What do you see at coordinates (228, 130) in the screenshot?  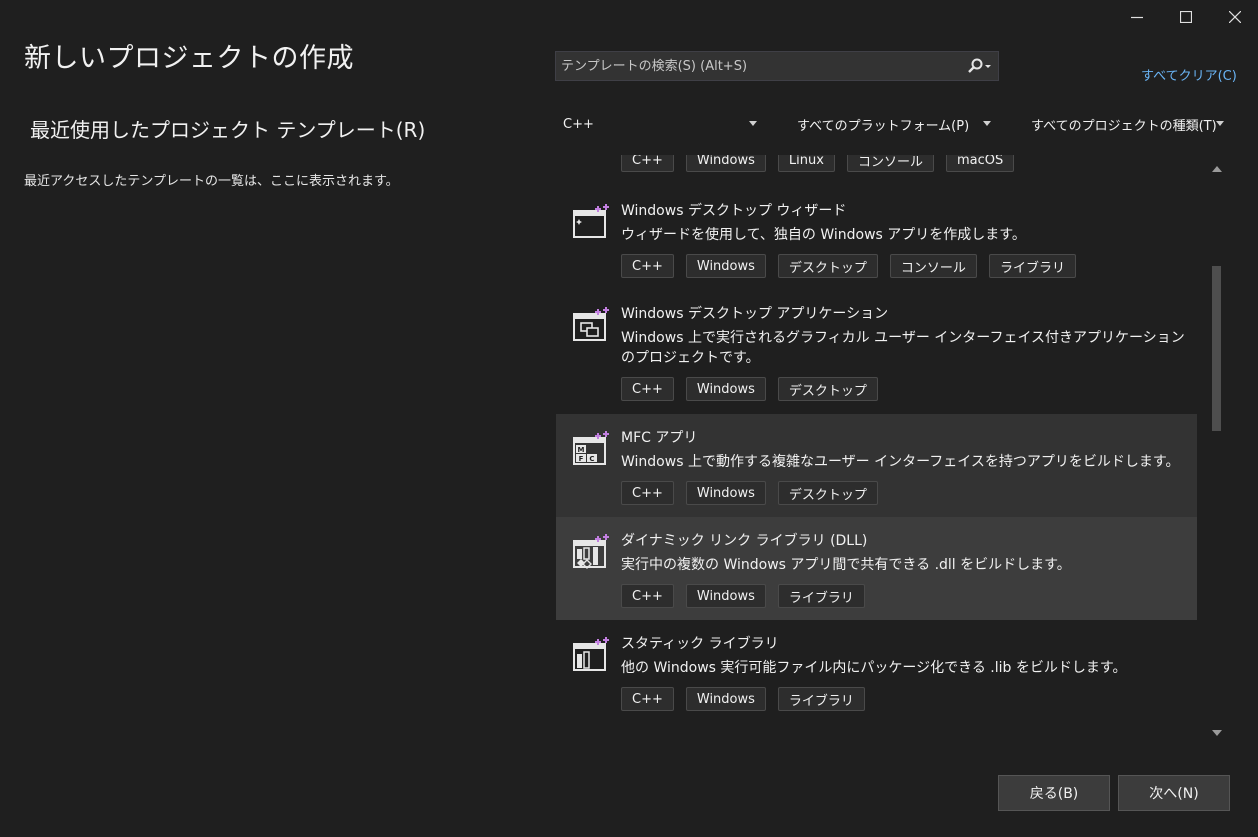 I see `recent-templates-heading: 最近使用したプロジェクト テンプレート(R)` at bounding box center [228, 130].